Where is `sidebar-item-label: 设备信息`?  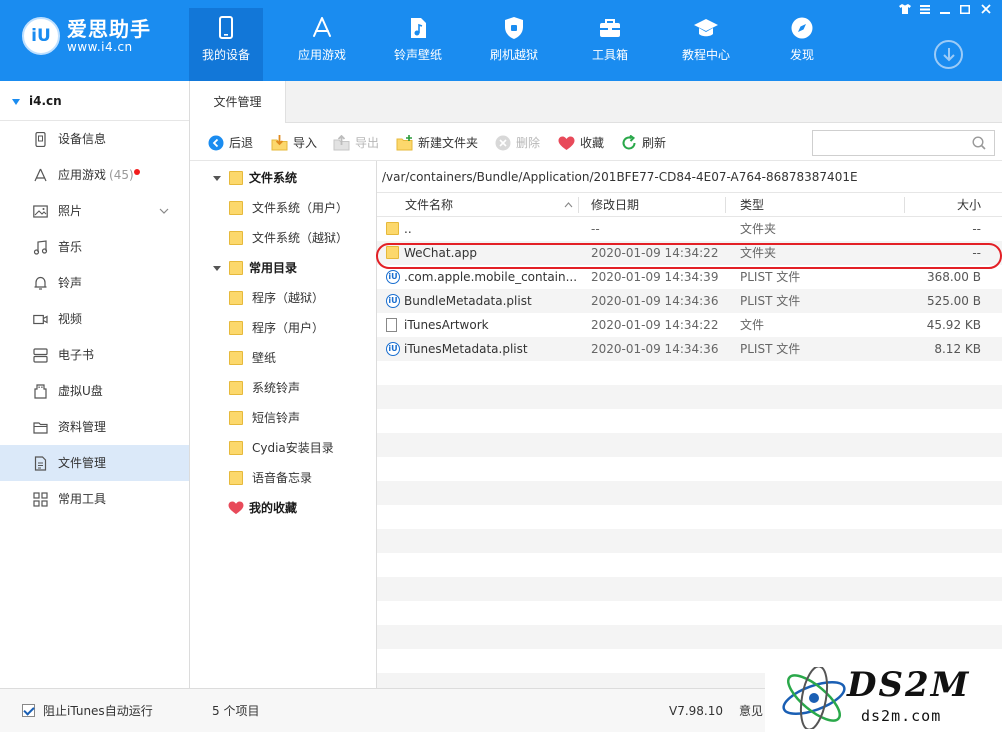 sidebar-item-label: 设备信息 is located at coordinates (82, 139).